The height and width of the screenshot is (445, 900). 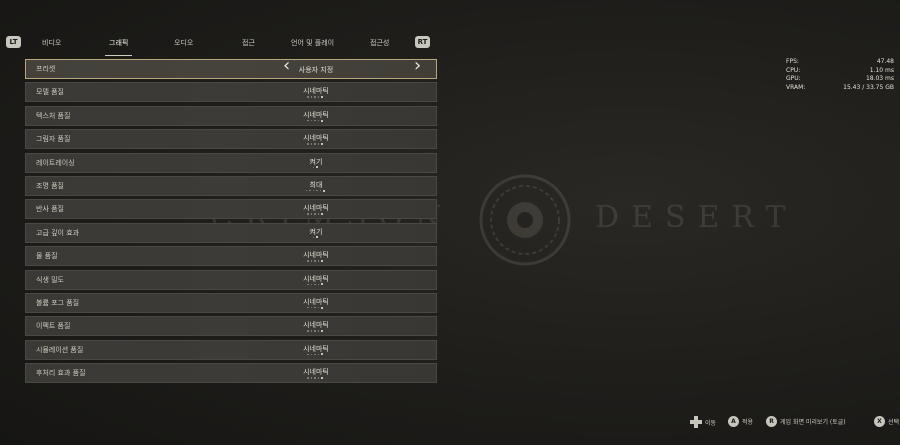 I want to click on setting-label: 반사 품질, so click(x=50, y=209).